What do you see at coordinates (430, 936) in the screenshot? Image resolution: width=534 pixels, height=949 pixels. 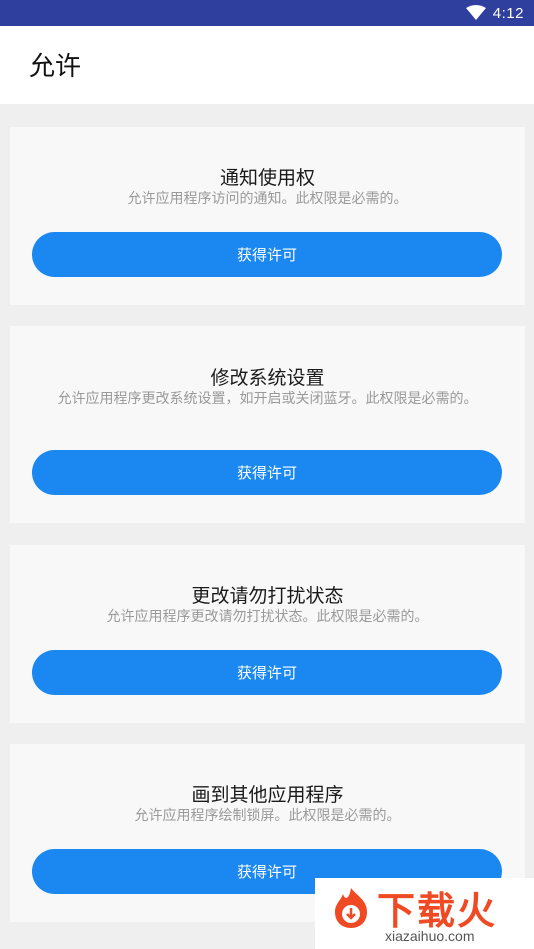 I see `watermark-site: xiazaihuo.com` at bounding box center [430, 936].